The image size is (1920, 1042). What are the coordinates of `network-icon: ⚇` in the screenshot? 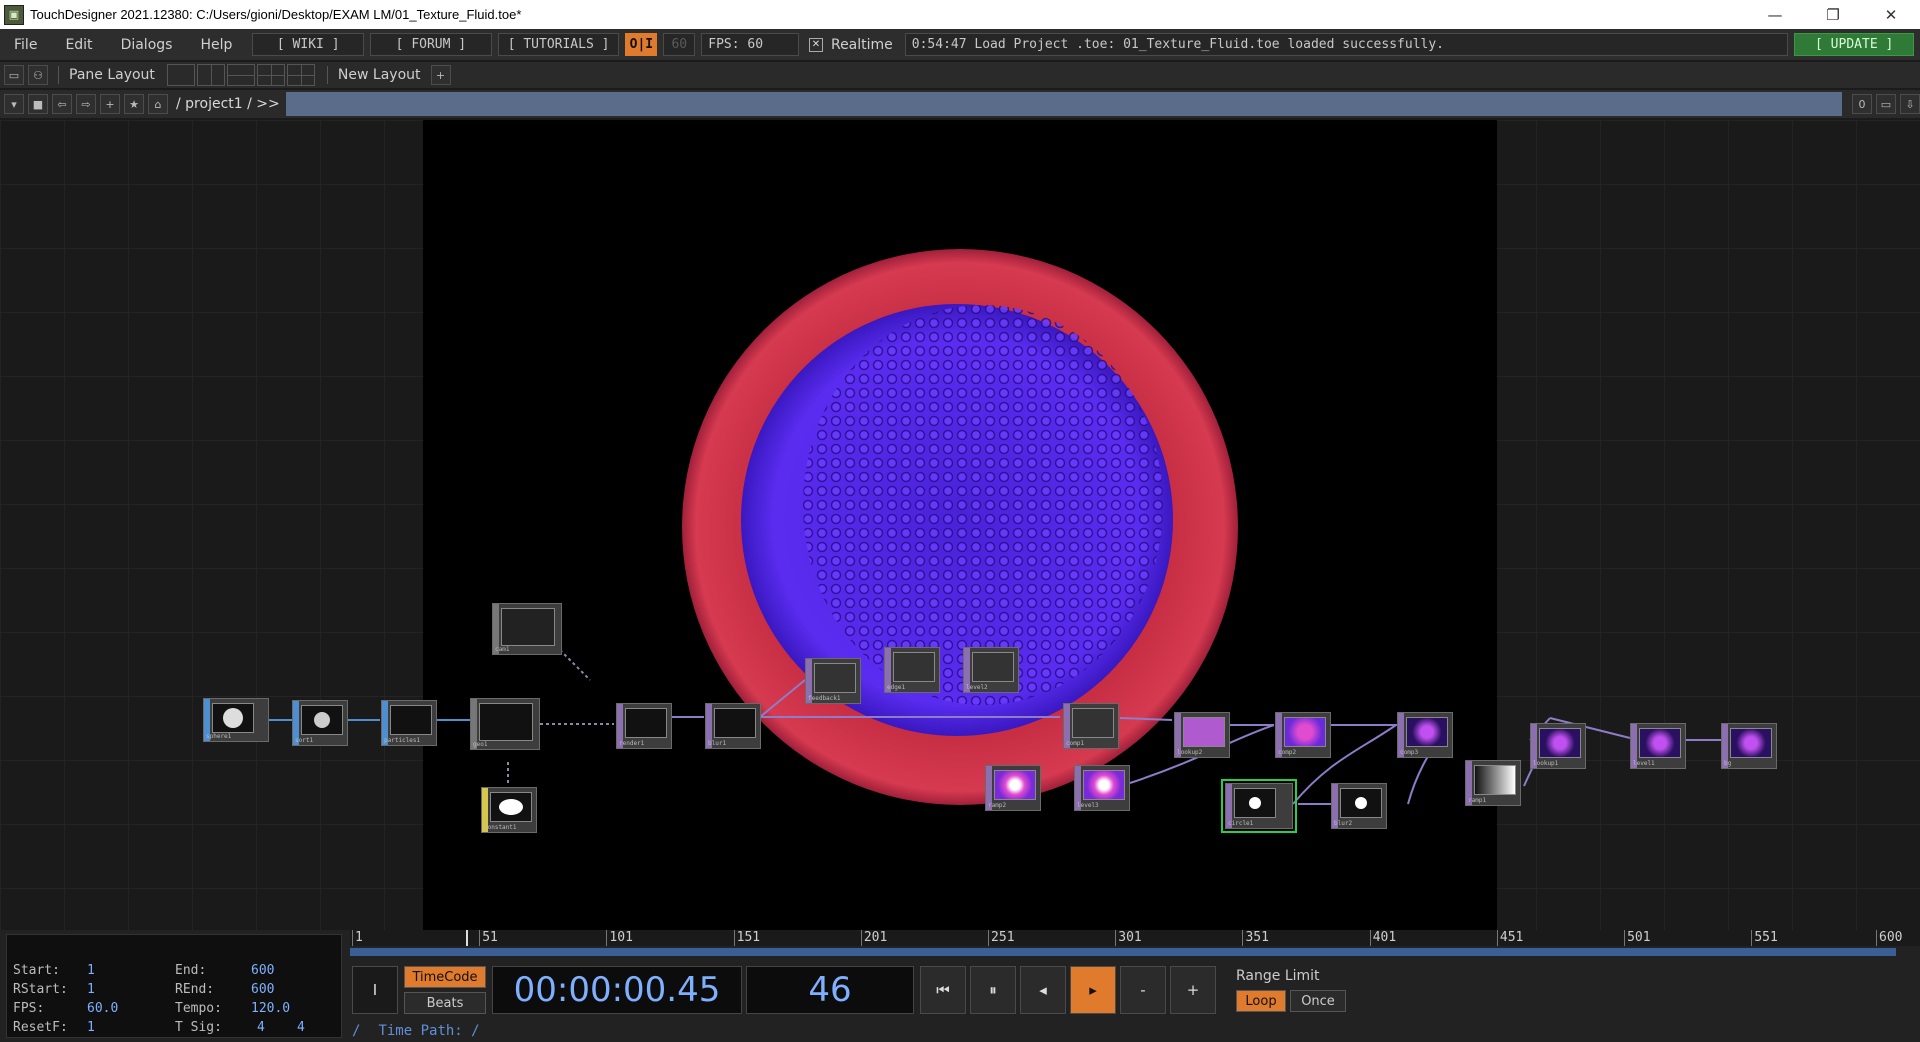 It's located at (38, 75).